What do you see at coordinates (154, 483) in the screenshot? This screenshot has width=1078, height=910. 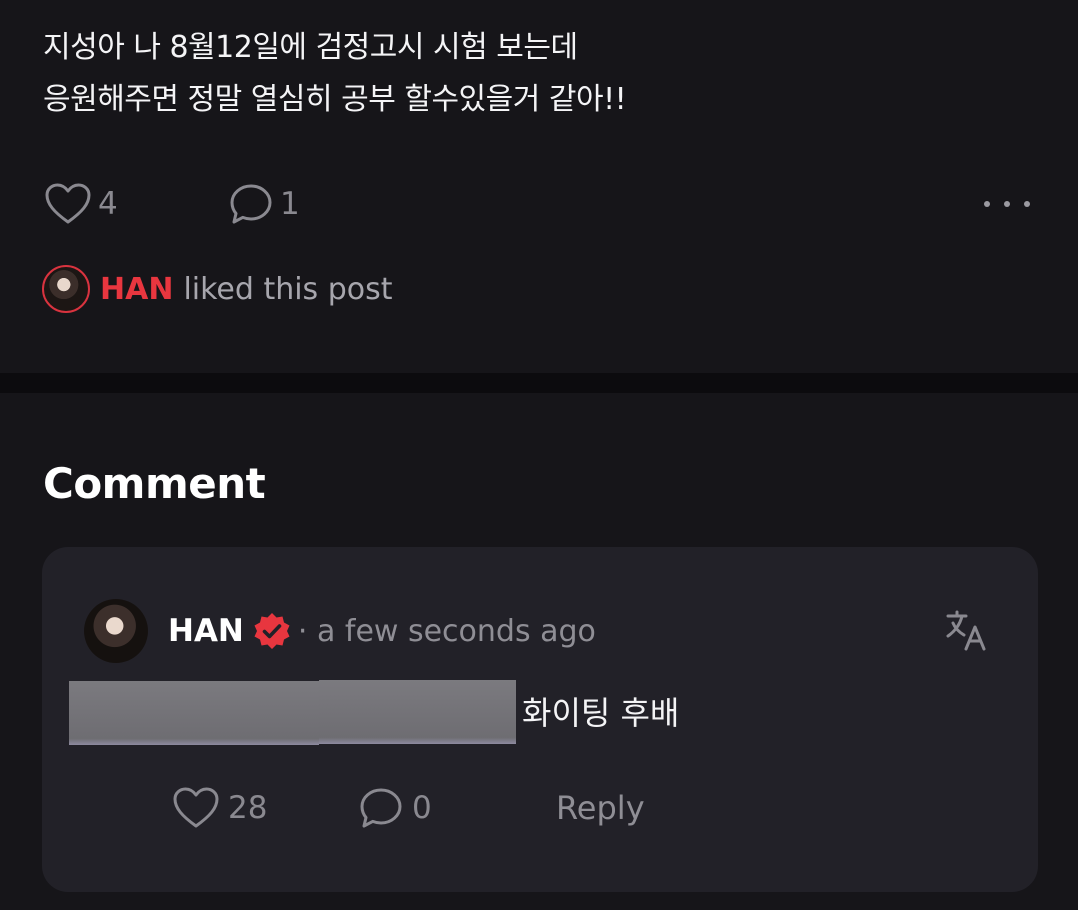 I see `section-title: Comment` at bounding box center [154, 483].